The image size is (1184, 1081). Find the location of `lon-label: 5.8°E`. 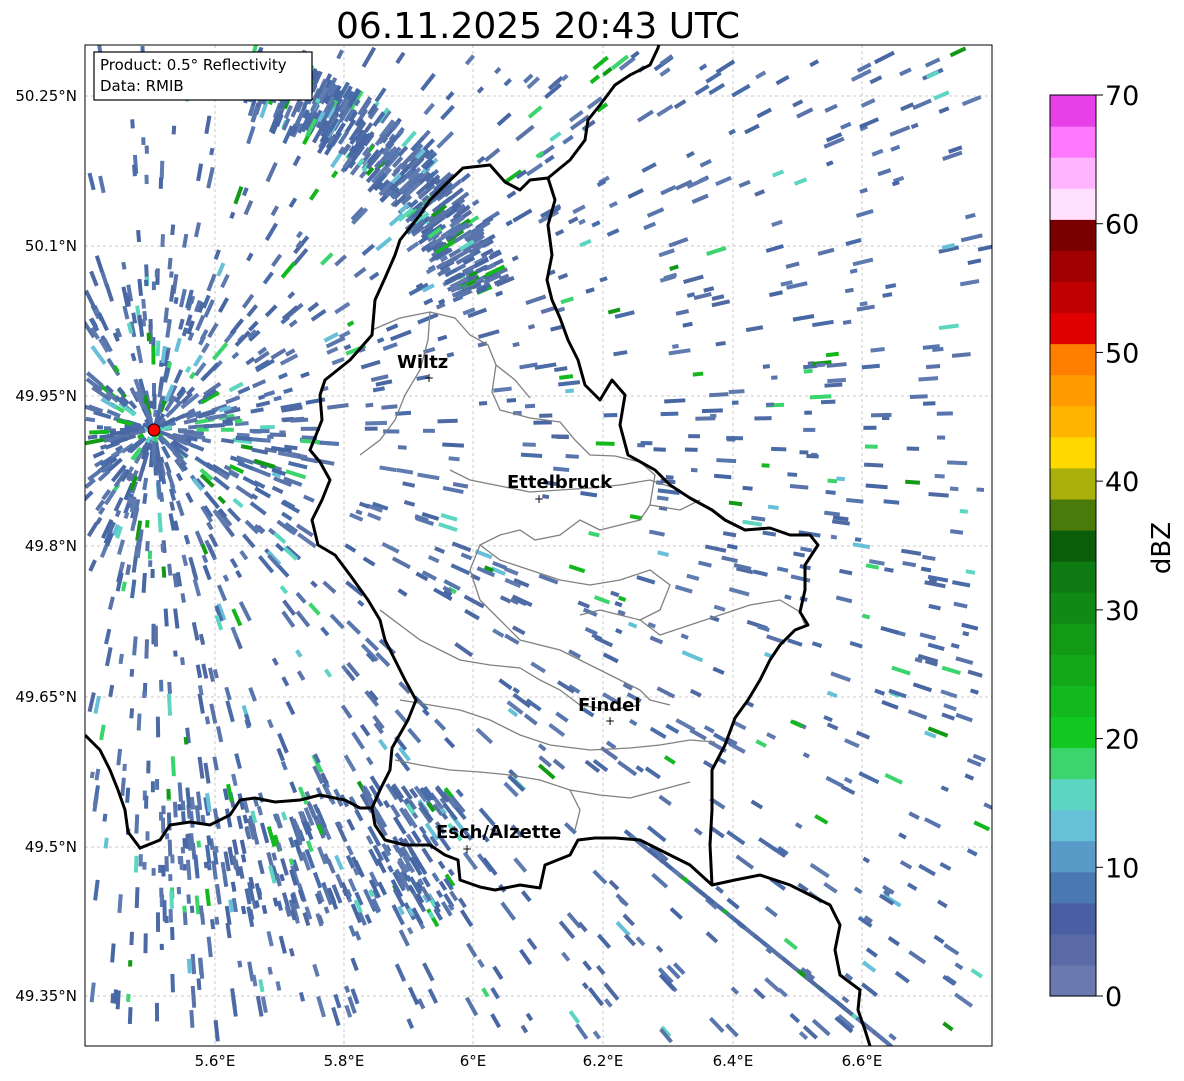

lon-label: 5.8°E is located at coordinates (344, 1061).